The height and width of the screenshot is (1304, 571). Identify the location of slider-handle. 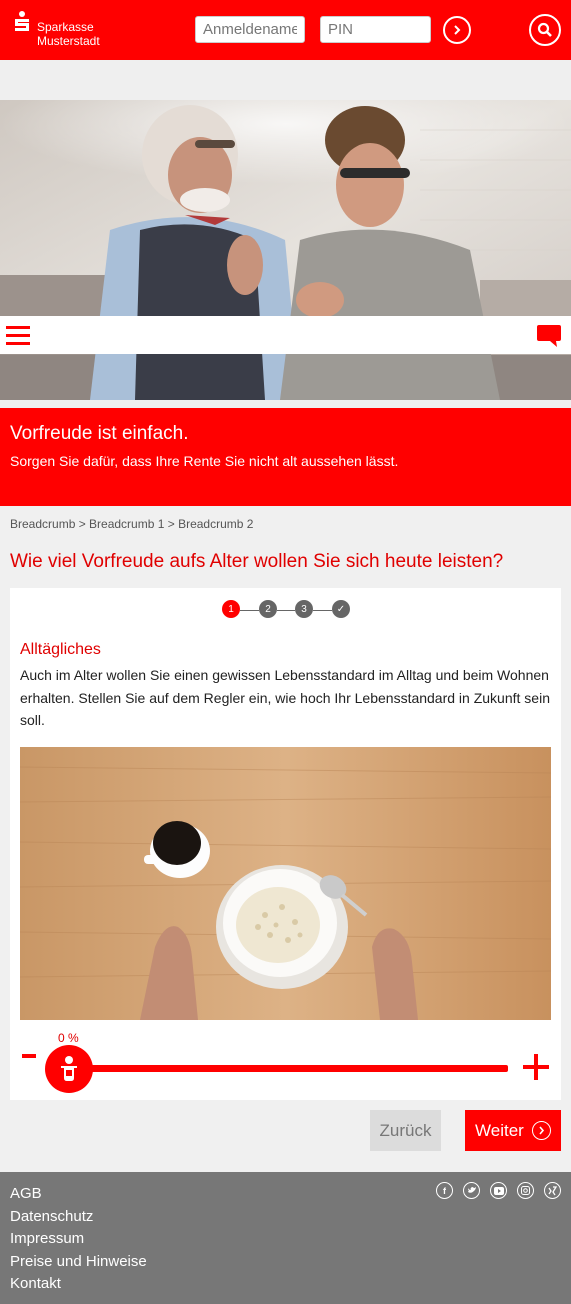
(69, 1069).